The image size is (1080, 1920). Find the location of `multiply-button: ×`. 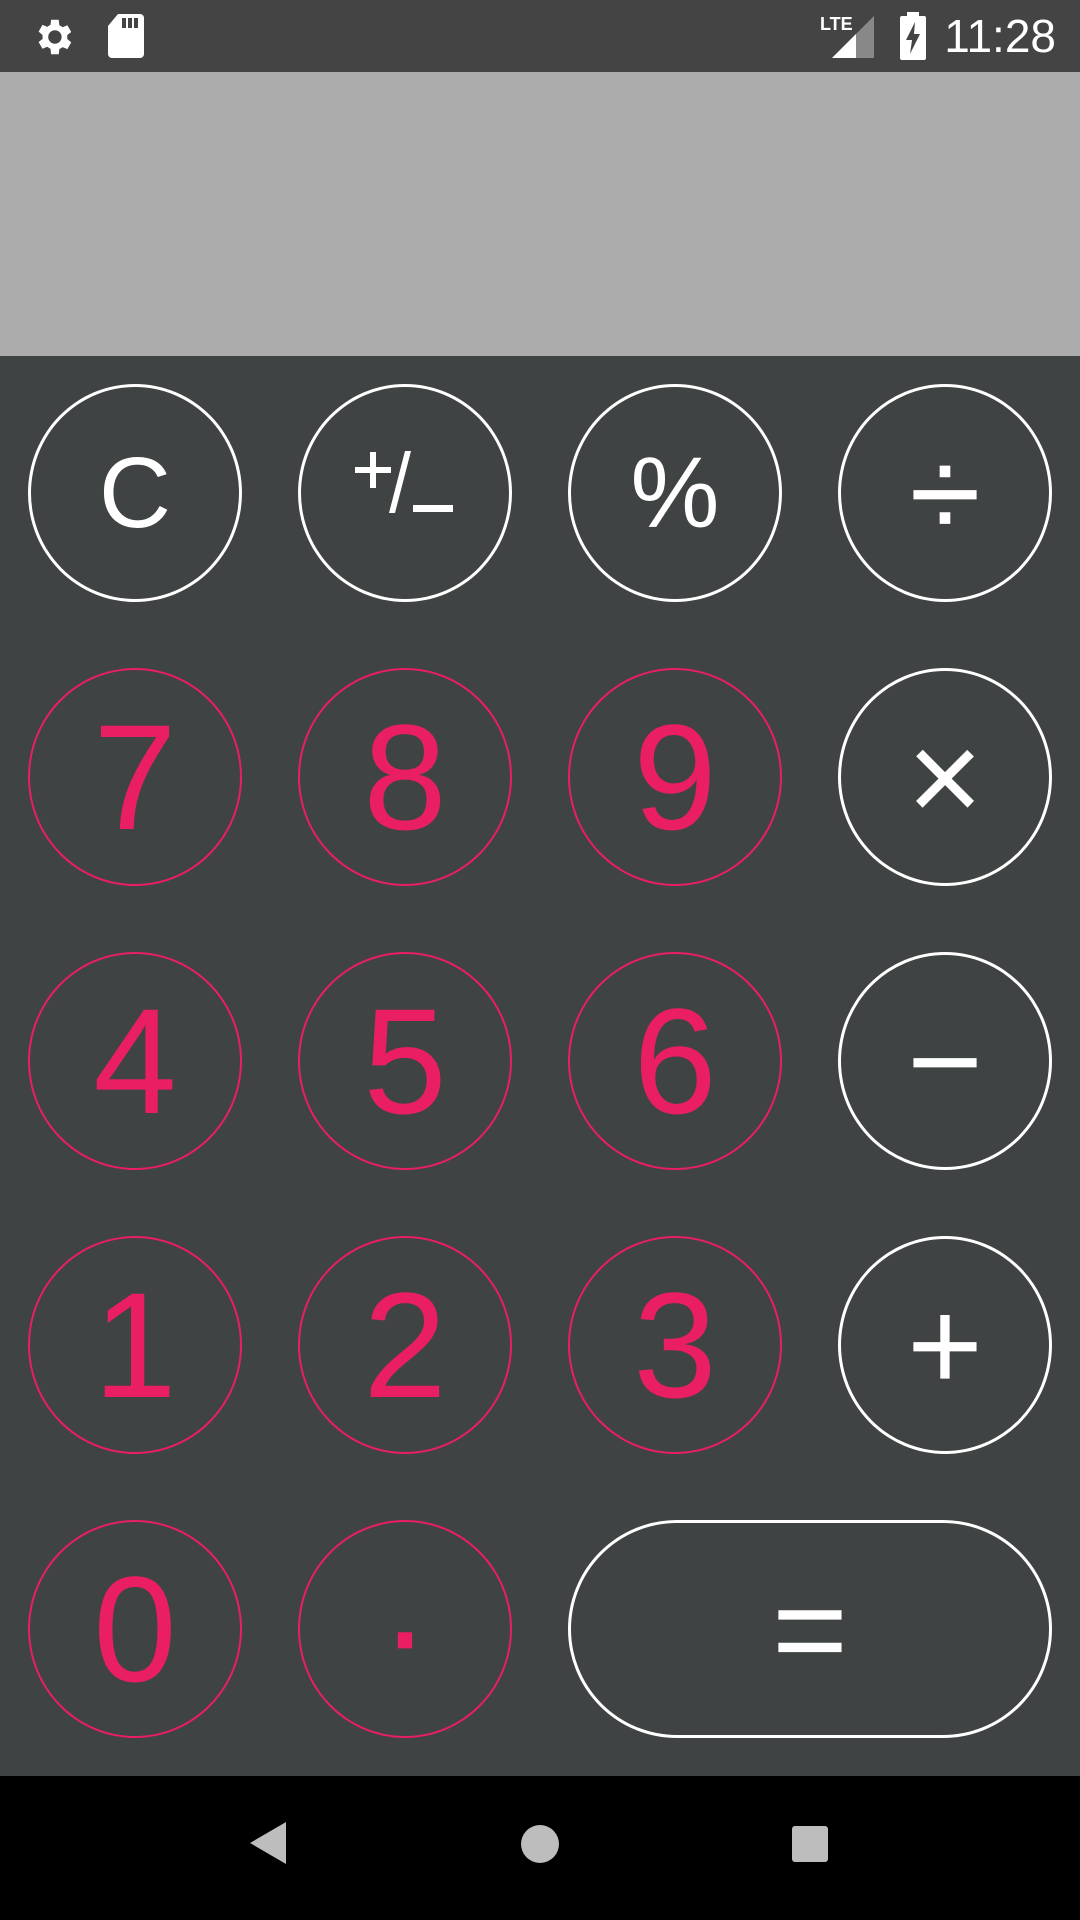

multiply-button: × is located at coordinates (945, 777).